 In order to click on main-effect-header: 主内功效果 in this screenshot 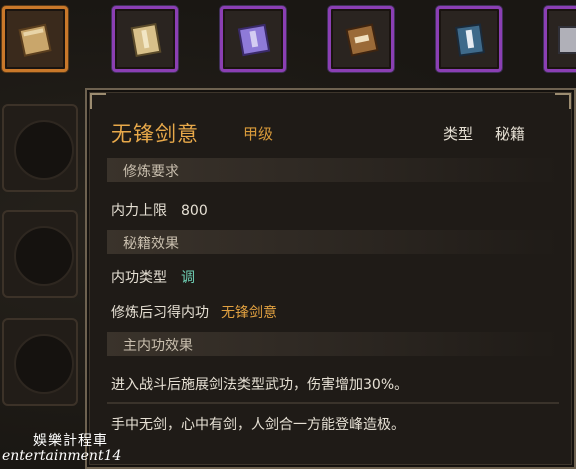, I will do `click(333, 344)`.